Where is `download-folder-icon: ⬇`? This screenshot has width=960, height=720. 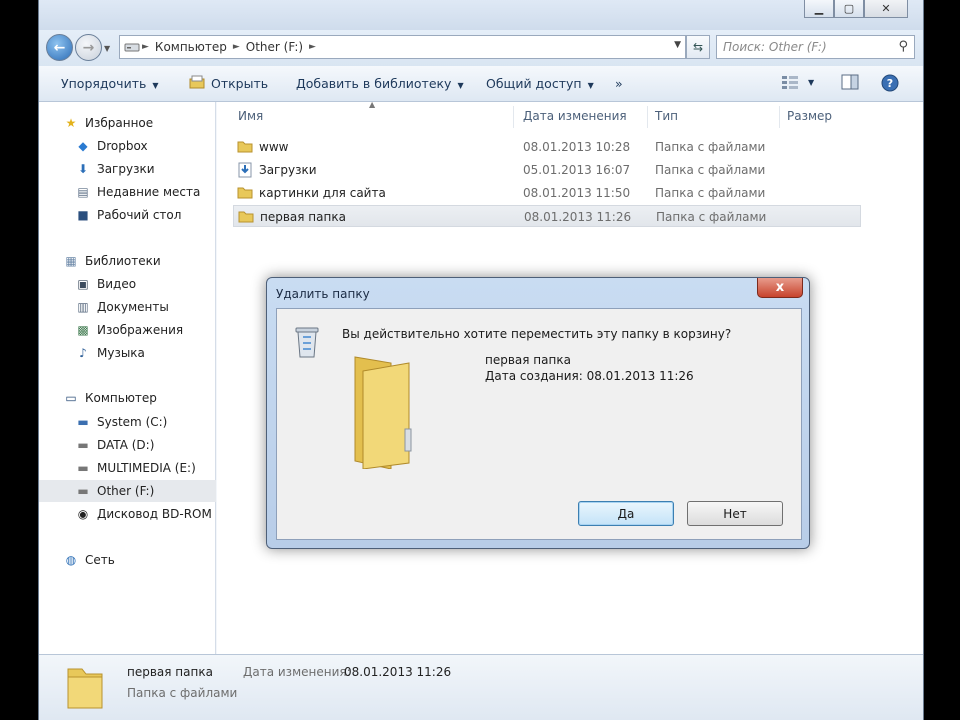
download-folder-icon: ⬇ is located at coordinates (83, 169).